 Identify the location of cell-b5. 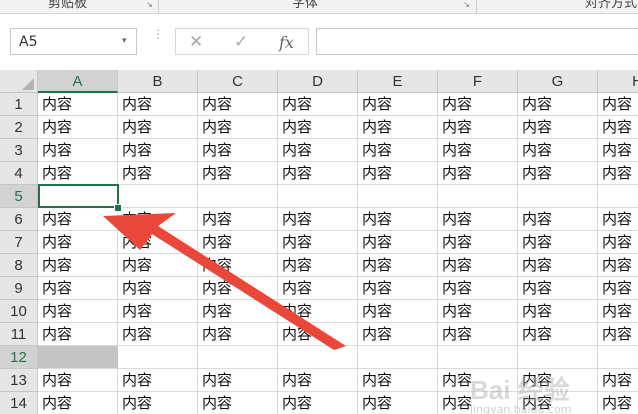
(158, 196).